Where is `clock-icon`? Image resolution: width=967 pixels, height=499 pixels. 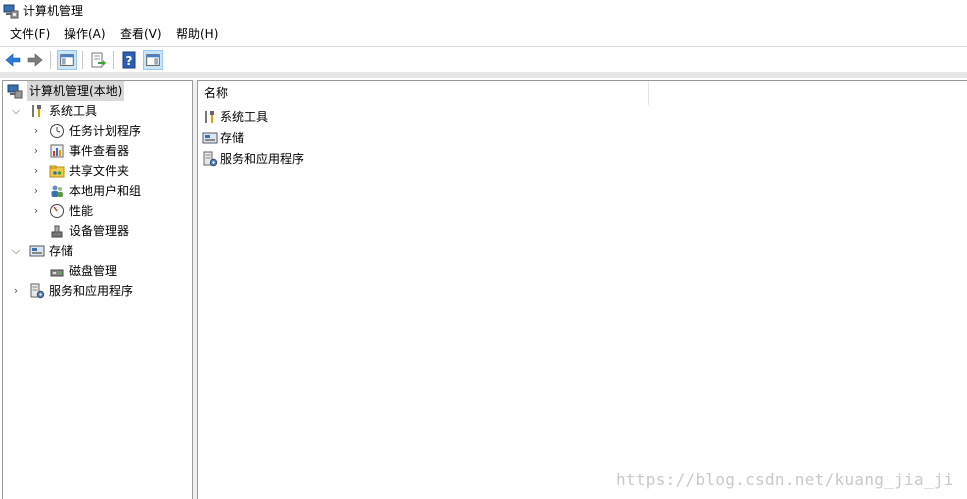
clock-icon is located at coordinates (57, 131).